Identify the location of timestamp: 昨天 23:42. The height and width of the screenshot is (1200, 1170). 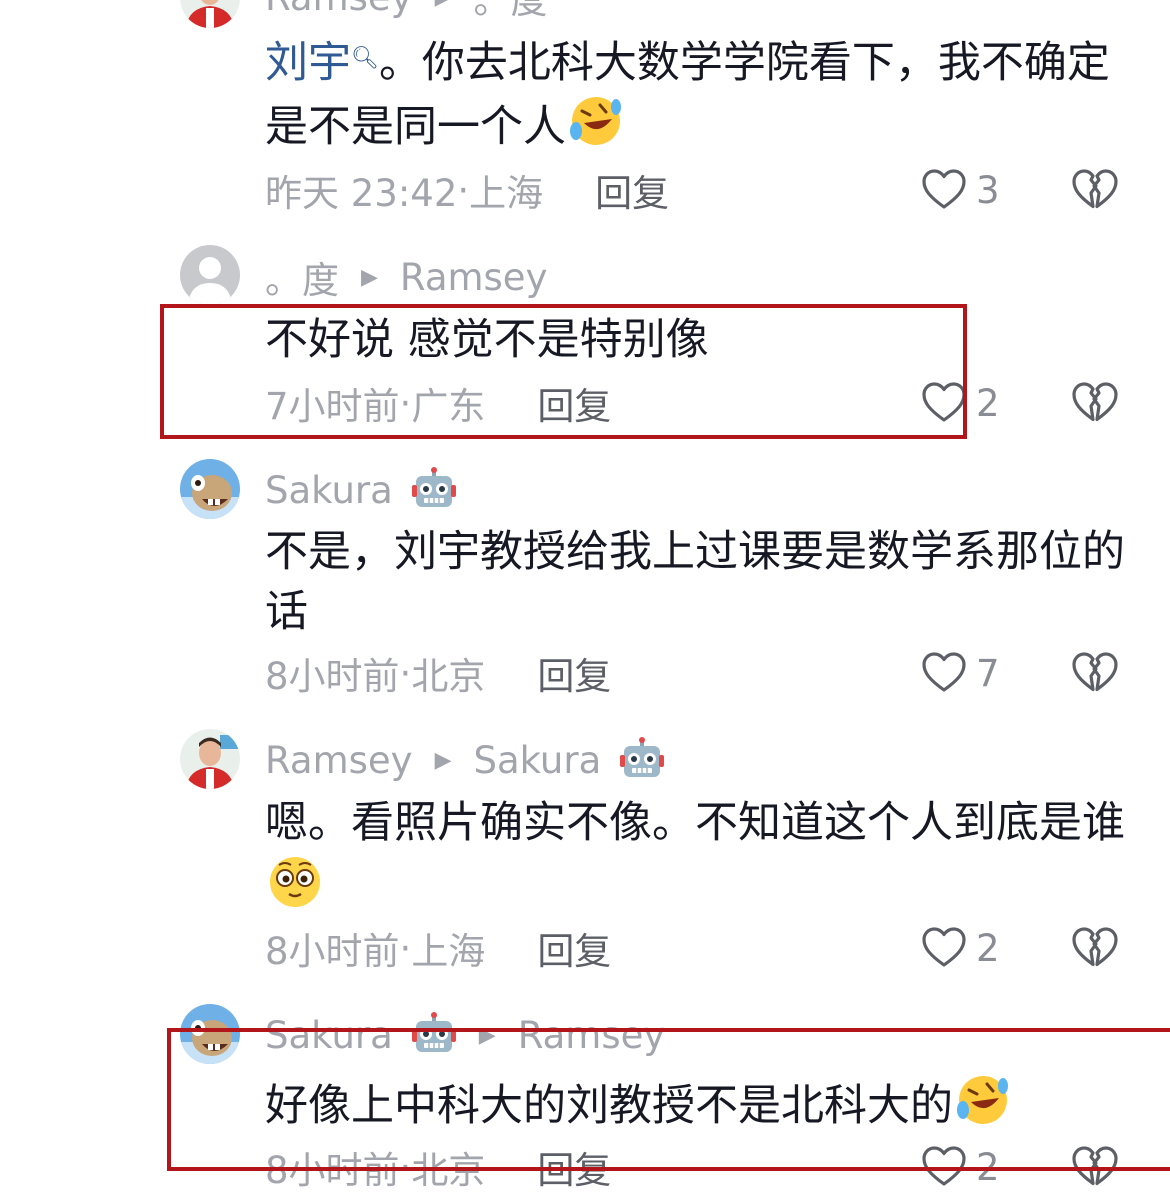
(361, 193).